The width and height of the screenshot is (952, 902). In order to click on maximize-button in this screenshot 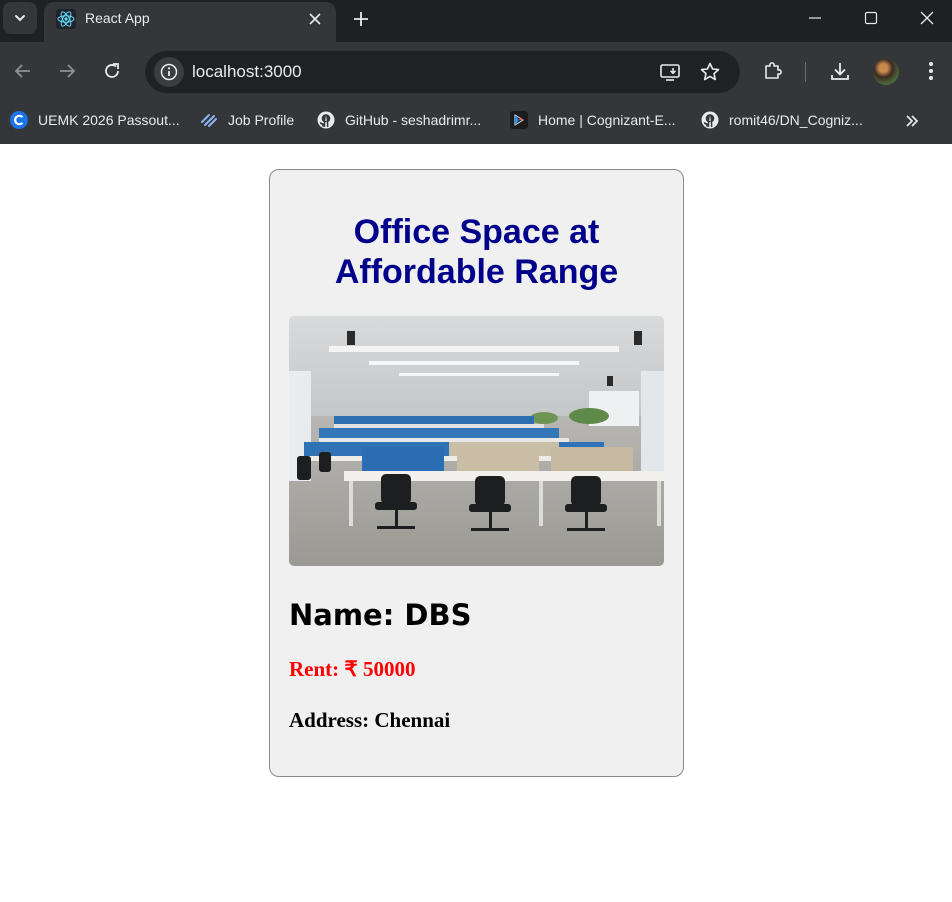, I will do `click(871, 18)`.